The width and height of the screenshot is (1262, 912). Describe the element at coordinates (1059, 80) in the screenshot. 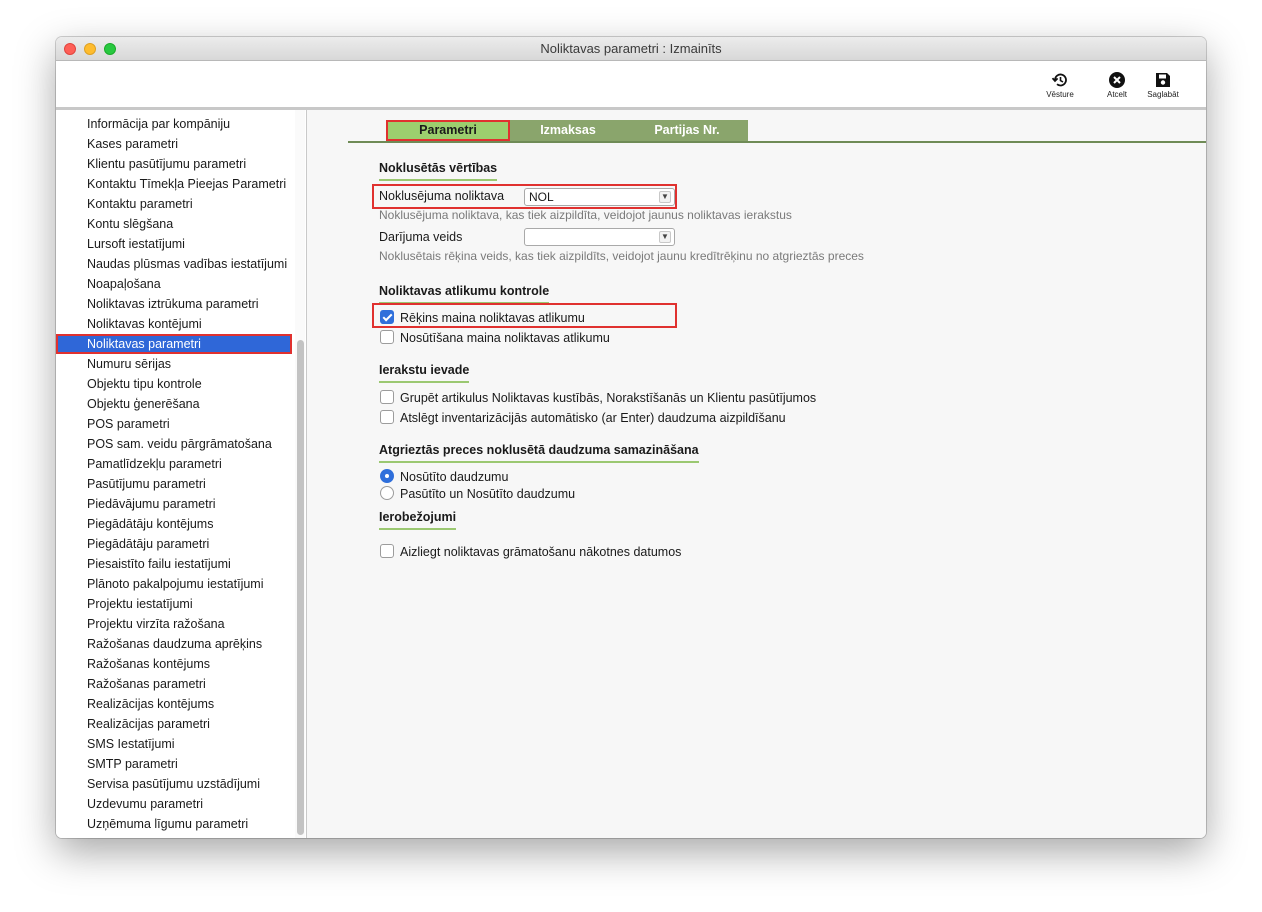

I see `history-icon` at that location.